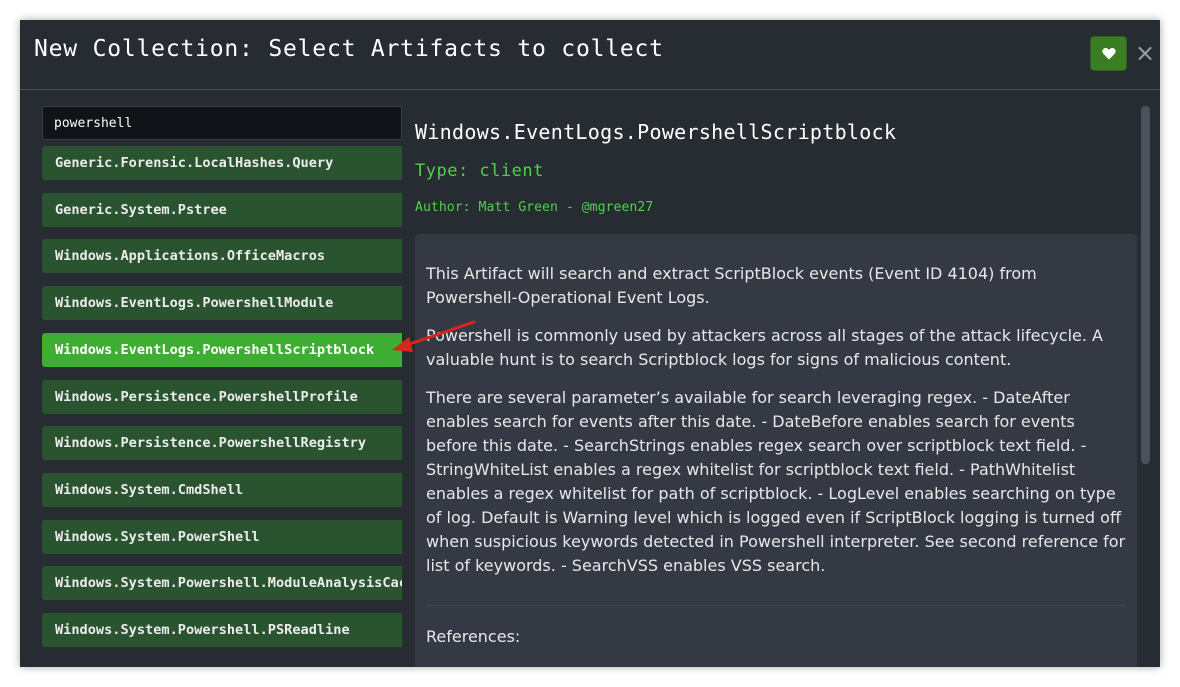 This screenshot has width=1180, height=687. What do you see at coordinates (222, 303) in the screenshot?
I see `artifact-item: Windows.EventLogs.PowershellModule` at bounding box center [222, 303].